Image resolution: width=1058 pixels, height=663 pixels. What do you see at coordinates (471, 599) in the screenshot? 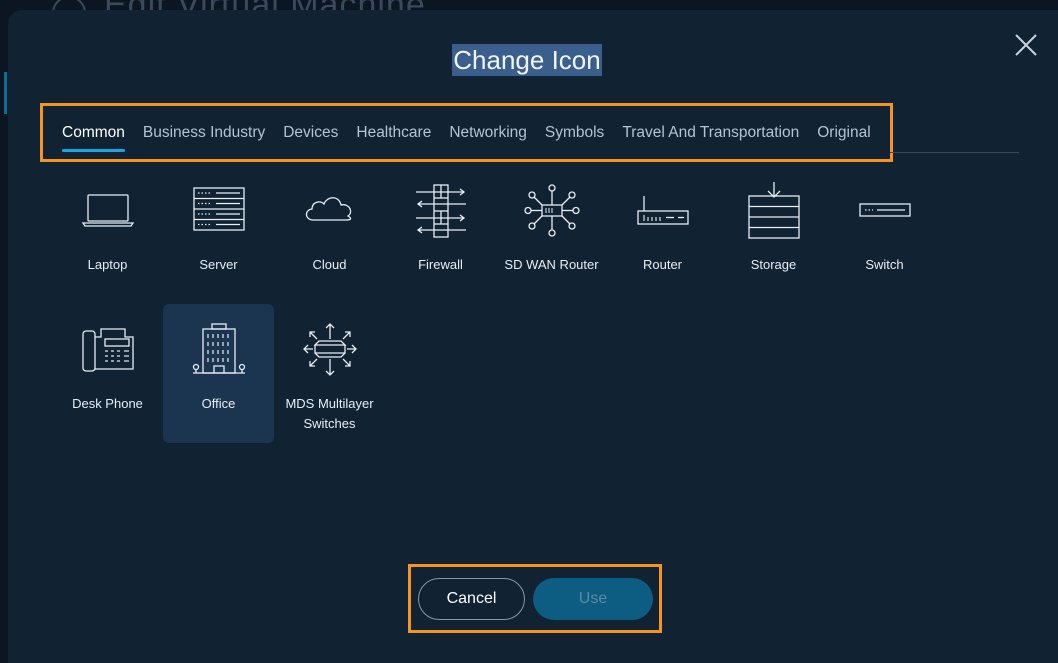
I see `cancel-button: Cancel` at bounding box center [471, 599].